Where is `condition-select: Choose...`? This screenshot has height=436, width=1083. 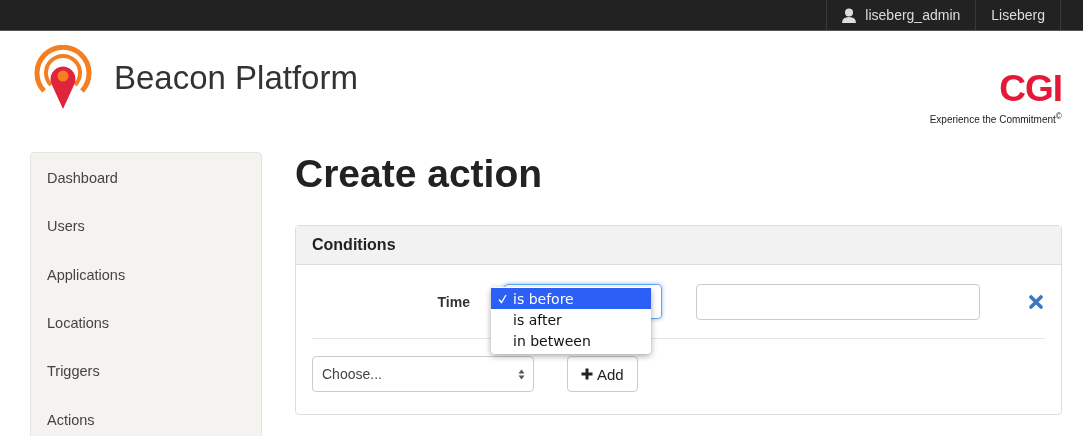 condition-select: Choose... is located at coordinates (423, 374).